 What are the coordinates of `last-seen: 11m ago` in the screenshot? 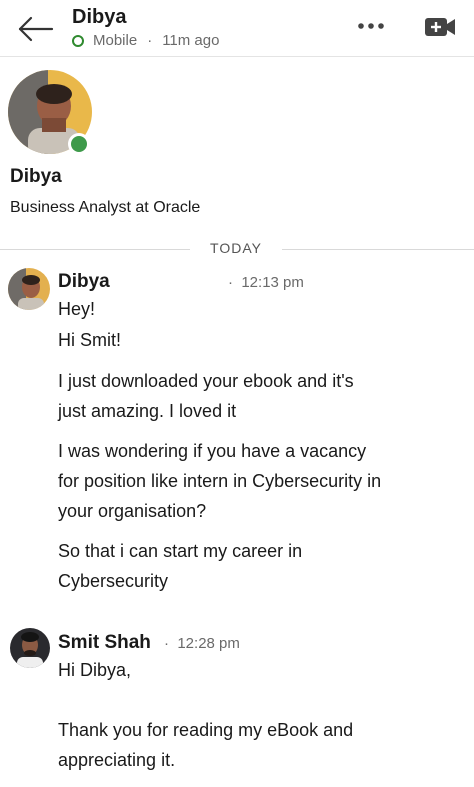 It's located at (191, 40).